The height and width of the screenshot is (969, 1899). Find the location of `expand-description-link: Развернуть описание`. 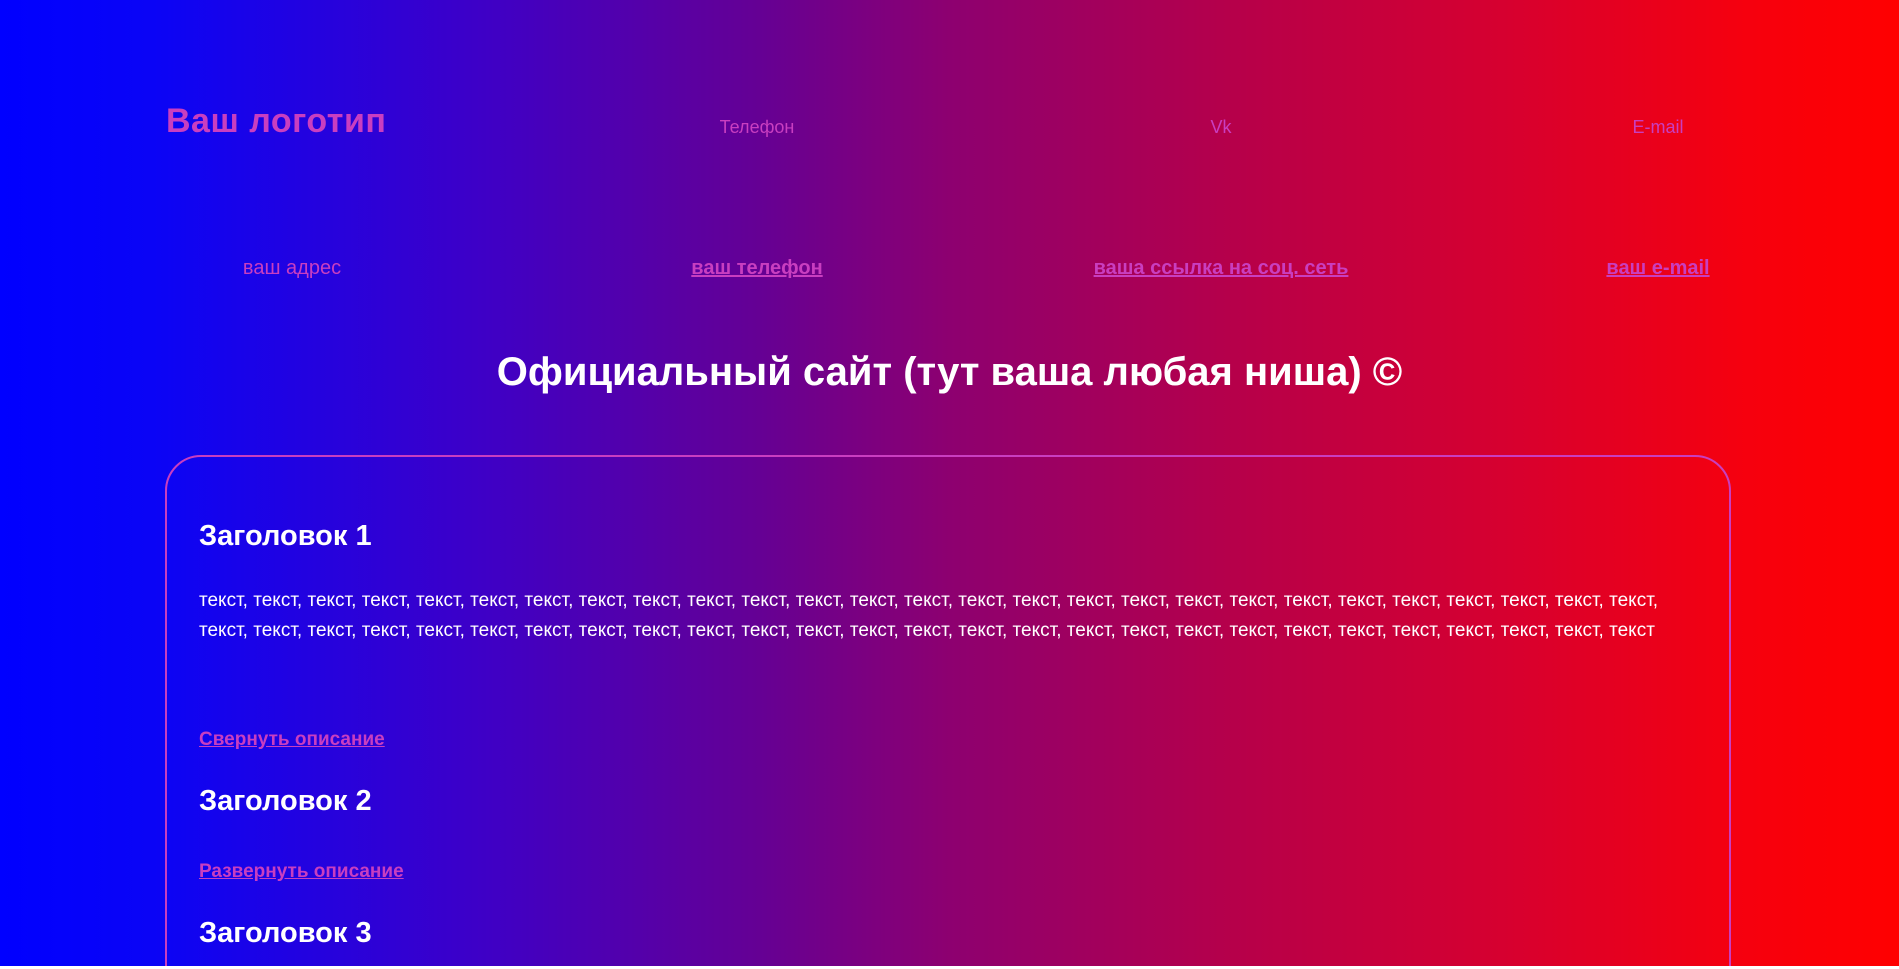

expand-description-link: Развернуть описание is located at coordinates (301, 871).